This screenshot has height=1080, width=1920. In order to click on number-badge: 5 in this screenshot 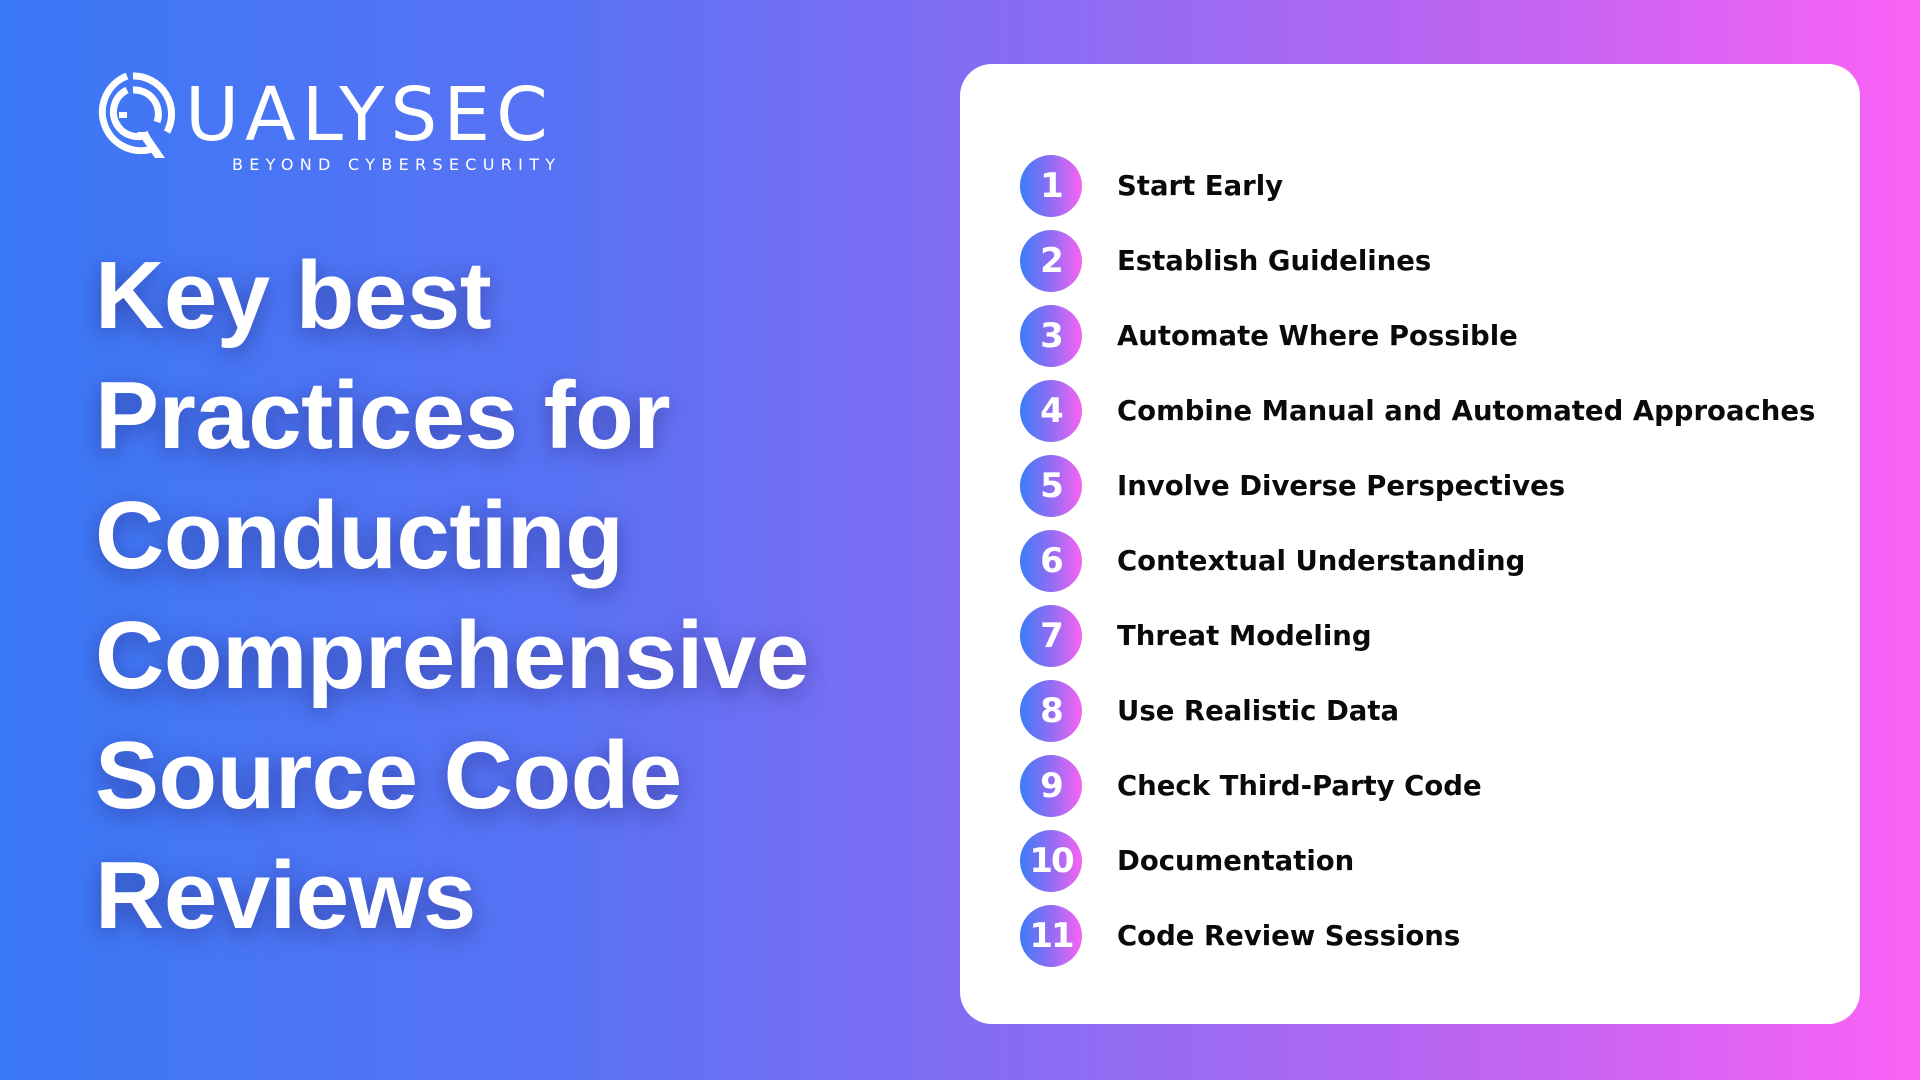, I will do `click(1051, 486)`.